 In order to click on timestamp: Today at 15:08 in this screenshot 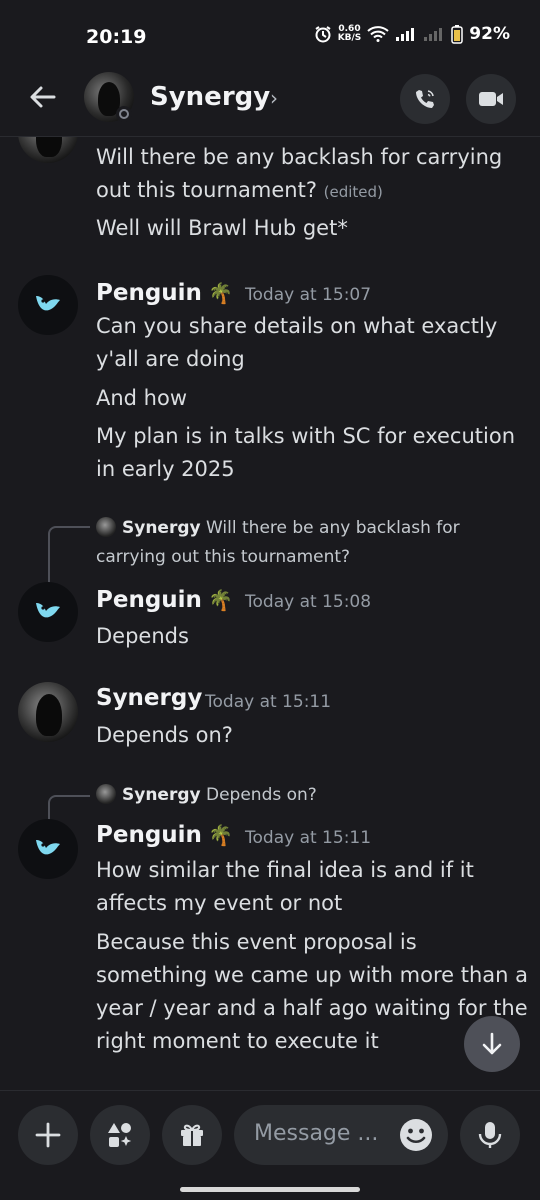, I will do `click(308, 602)`.